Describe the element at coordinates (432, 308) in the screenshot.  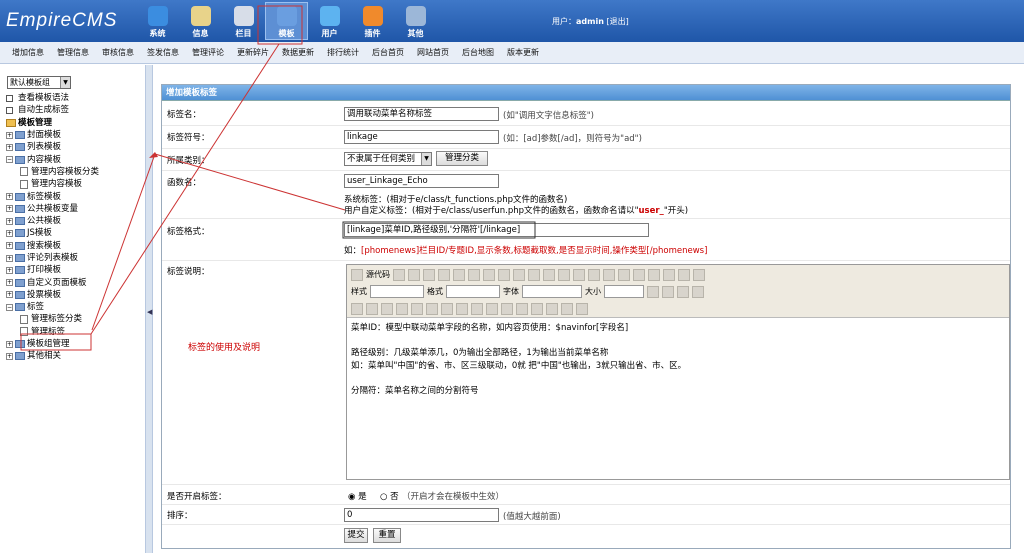
I see `unlink-icon` at that location.